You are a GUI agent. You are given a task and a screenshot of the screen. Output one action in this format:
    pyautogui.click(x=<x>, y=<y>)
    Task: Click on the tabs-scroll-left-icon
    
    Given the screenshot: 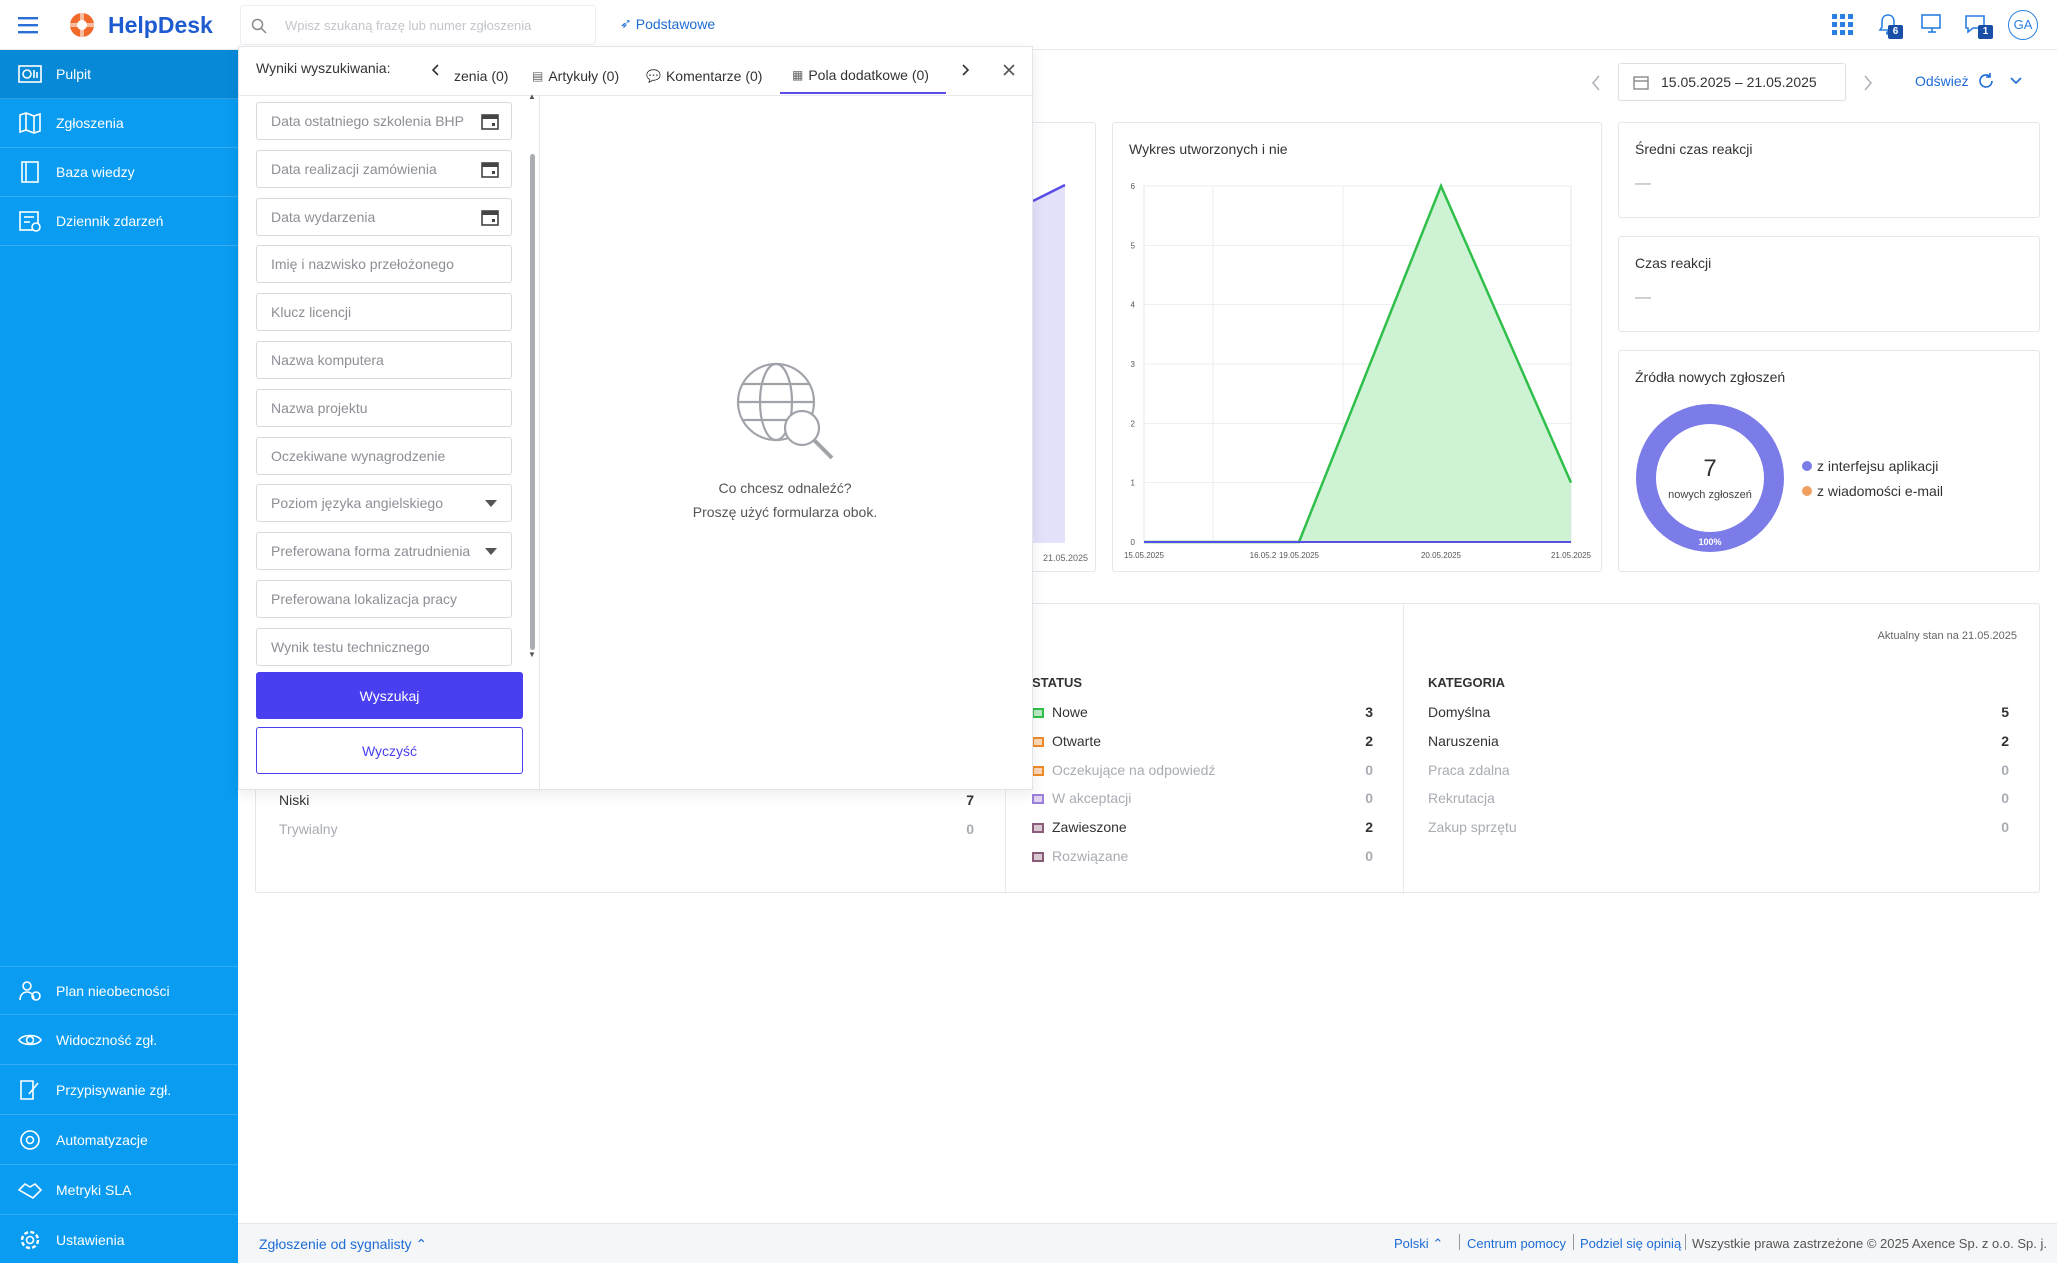 What is the action you would take?
    pyautogui.click(x=435, y=70)
    